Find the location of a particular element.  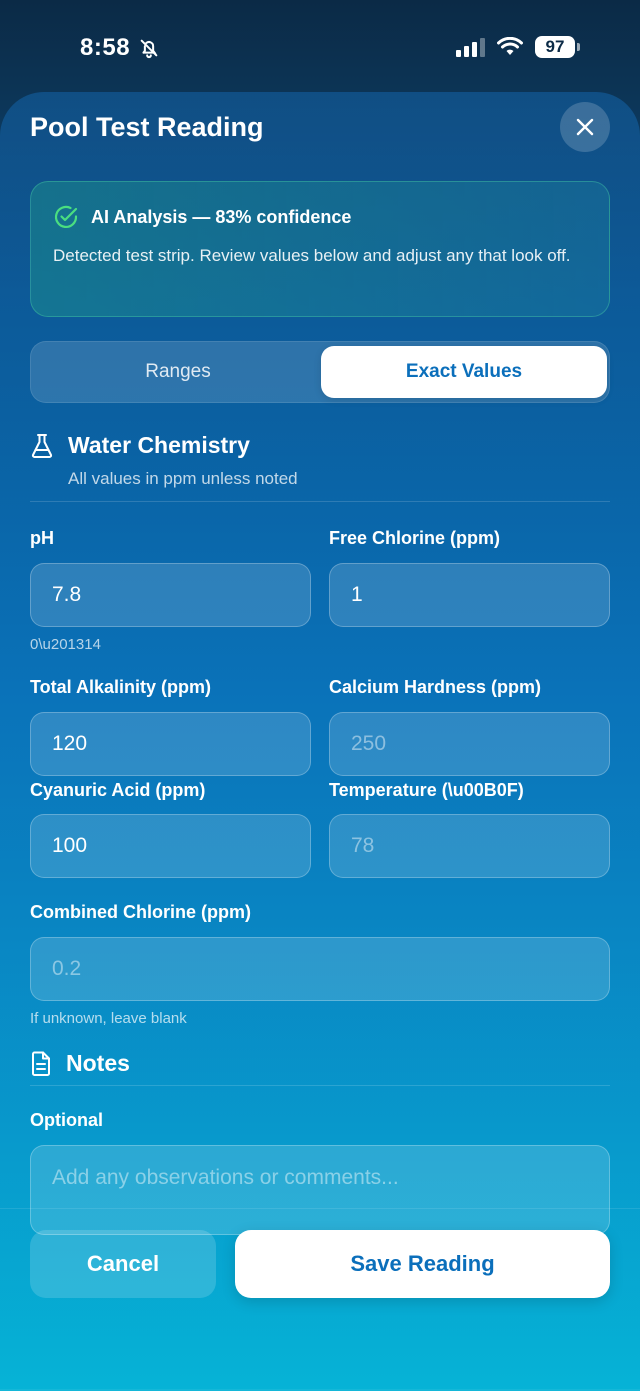

battery-level: 97 is located at coordinates (555, 47).